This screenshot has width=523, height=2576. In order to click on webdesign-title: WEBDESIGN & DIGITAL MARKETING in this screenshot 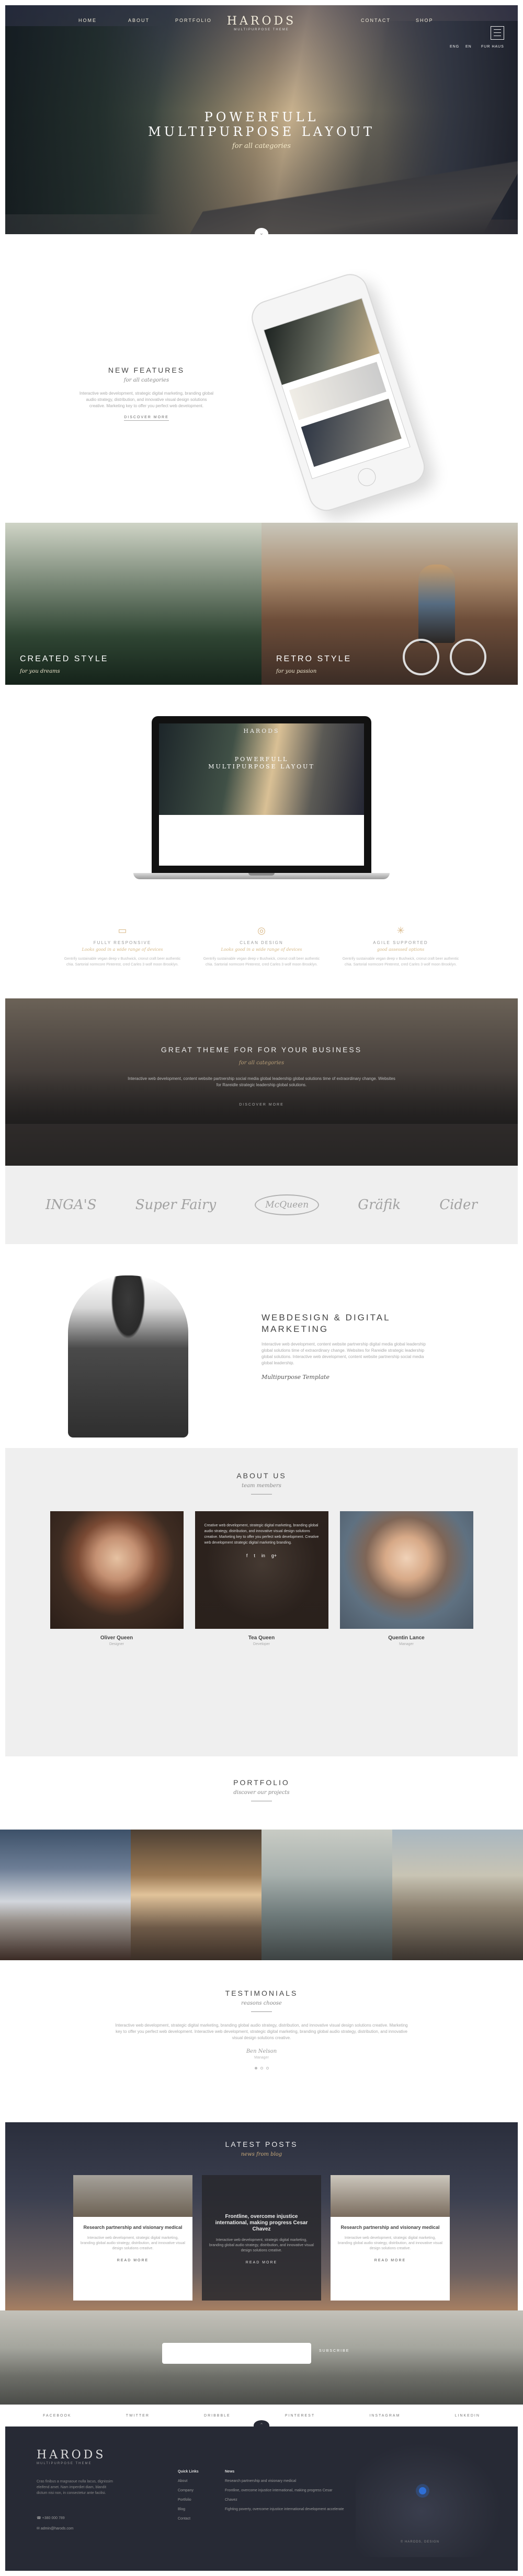, I will do `click(348, 1323)`.